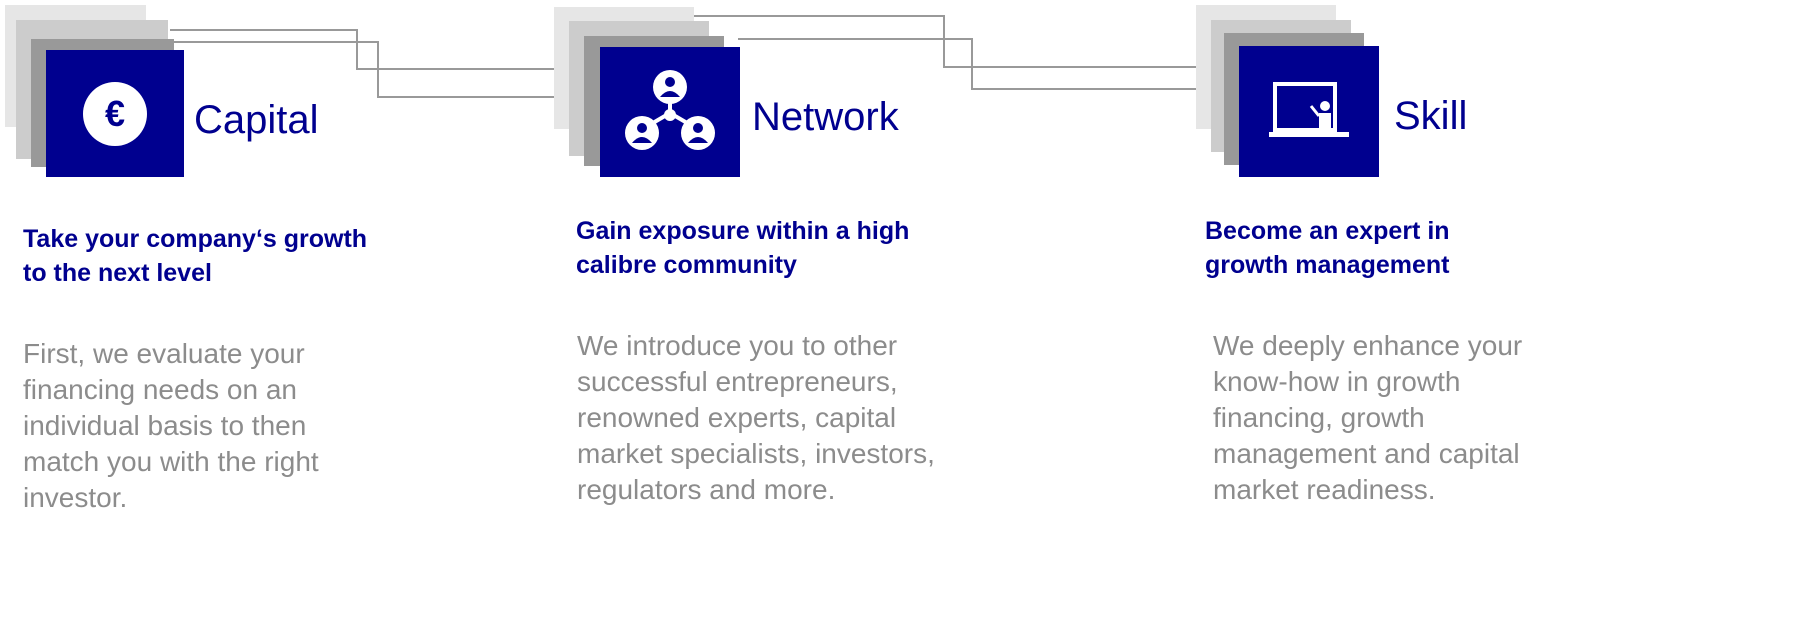  I want to click on pillar-label-capital: Capital, so click(256, 120).